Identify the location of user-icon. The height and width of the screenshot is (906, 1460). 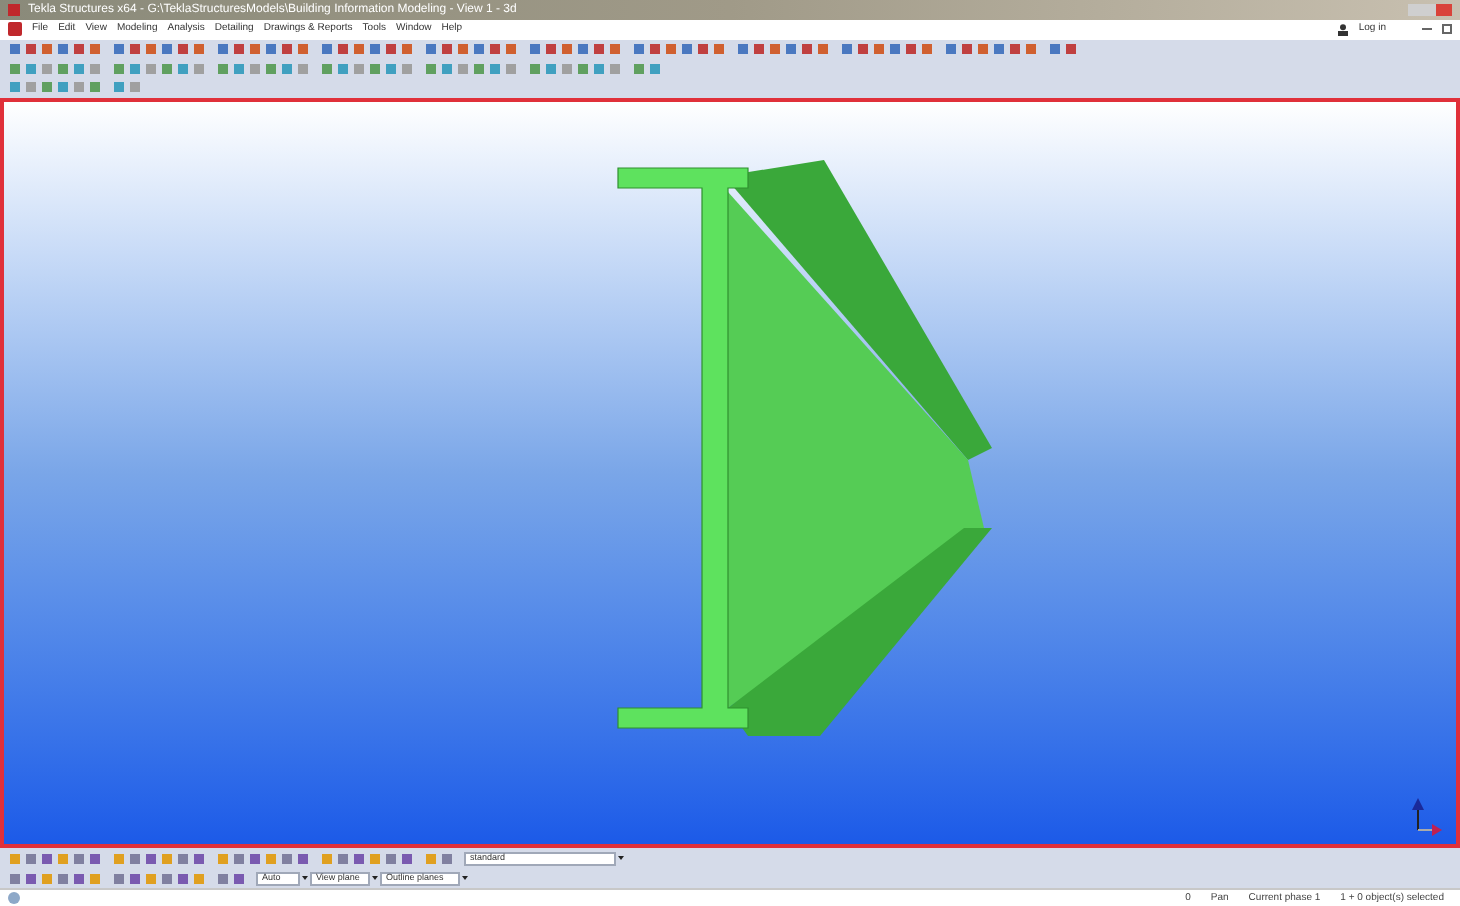
(1343, 29).